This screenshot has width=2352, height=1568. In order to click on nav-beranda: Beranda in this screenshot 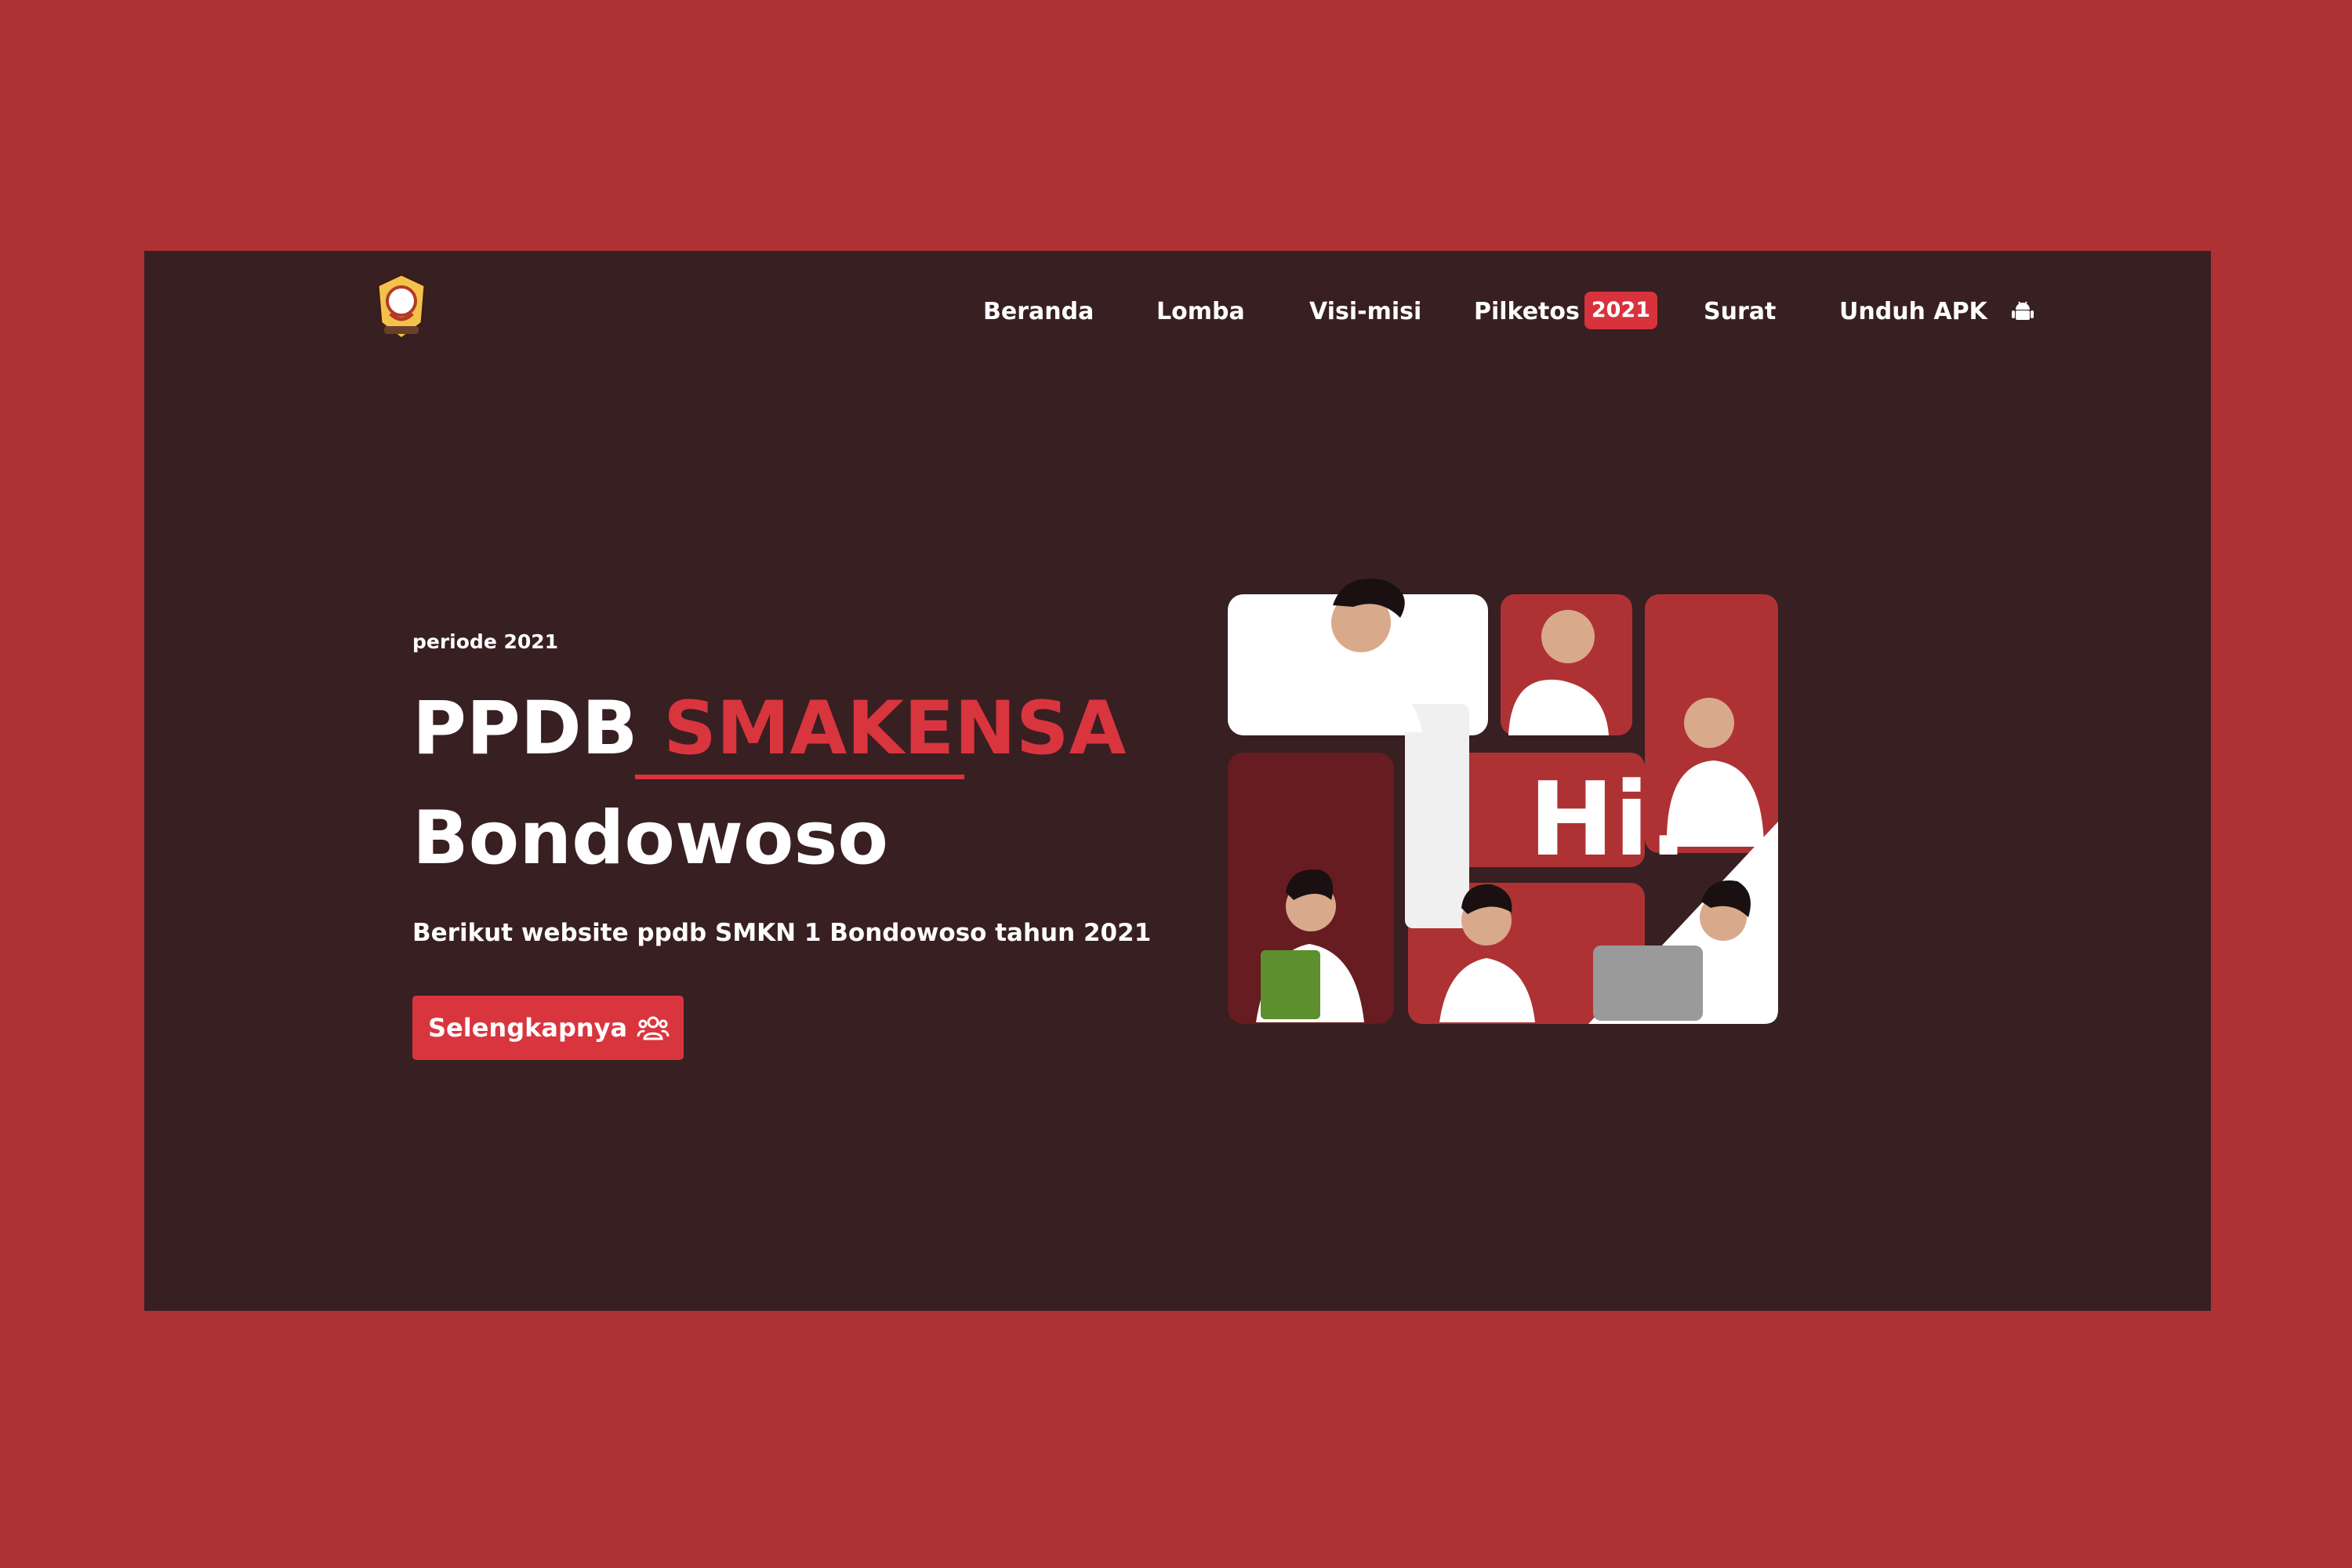, I will do `click(1038, 312)`.